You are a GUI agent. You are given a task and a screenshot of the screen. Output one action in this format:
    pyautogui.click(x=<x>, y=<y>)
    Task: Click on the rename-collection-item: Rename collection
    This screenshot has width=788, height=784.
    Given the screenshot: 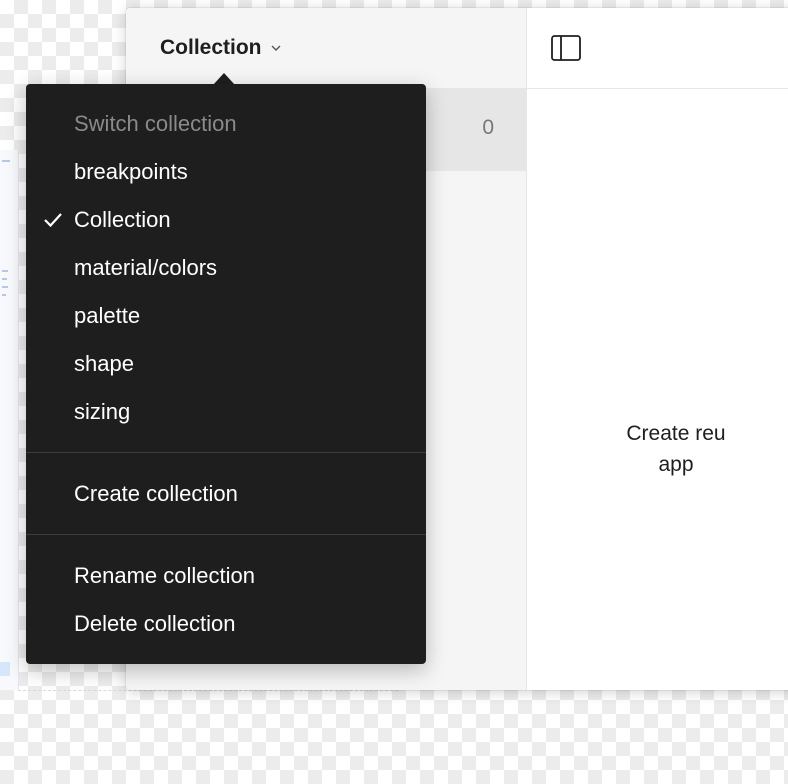 What is the action you would take?
    pyautogui.click(x=164, y=576)
    